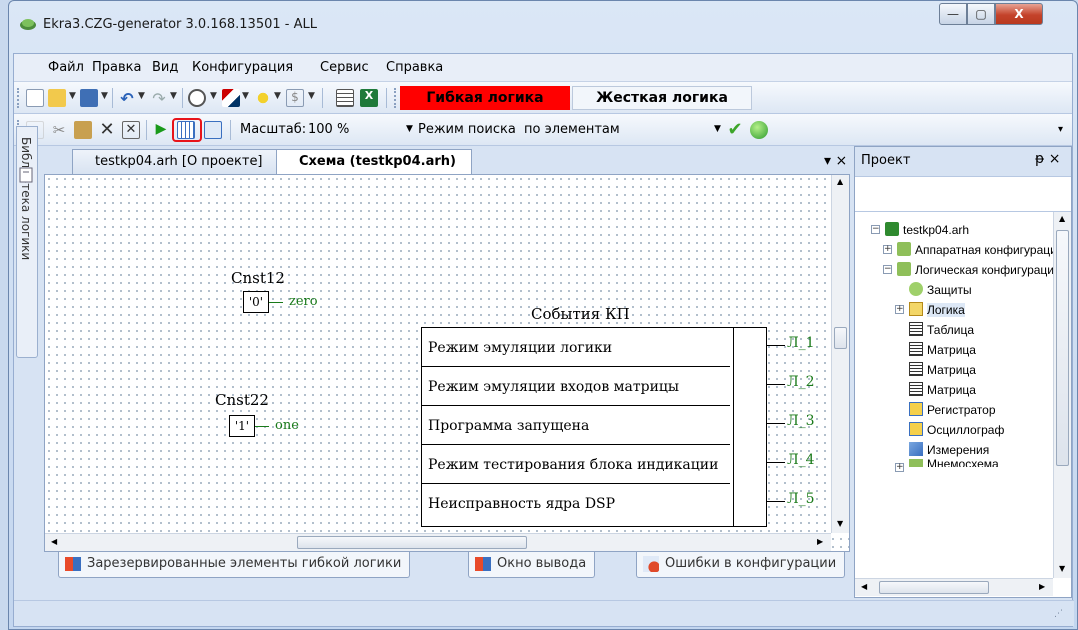 The image size is (1078, 630). I want to click on event-output-label: Л_2, so click(801, 382).